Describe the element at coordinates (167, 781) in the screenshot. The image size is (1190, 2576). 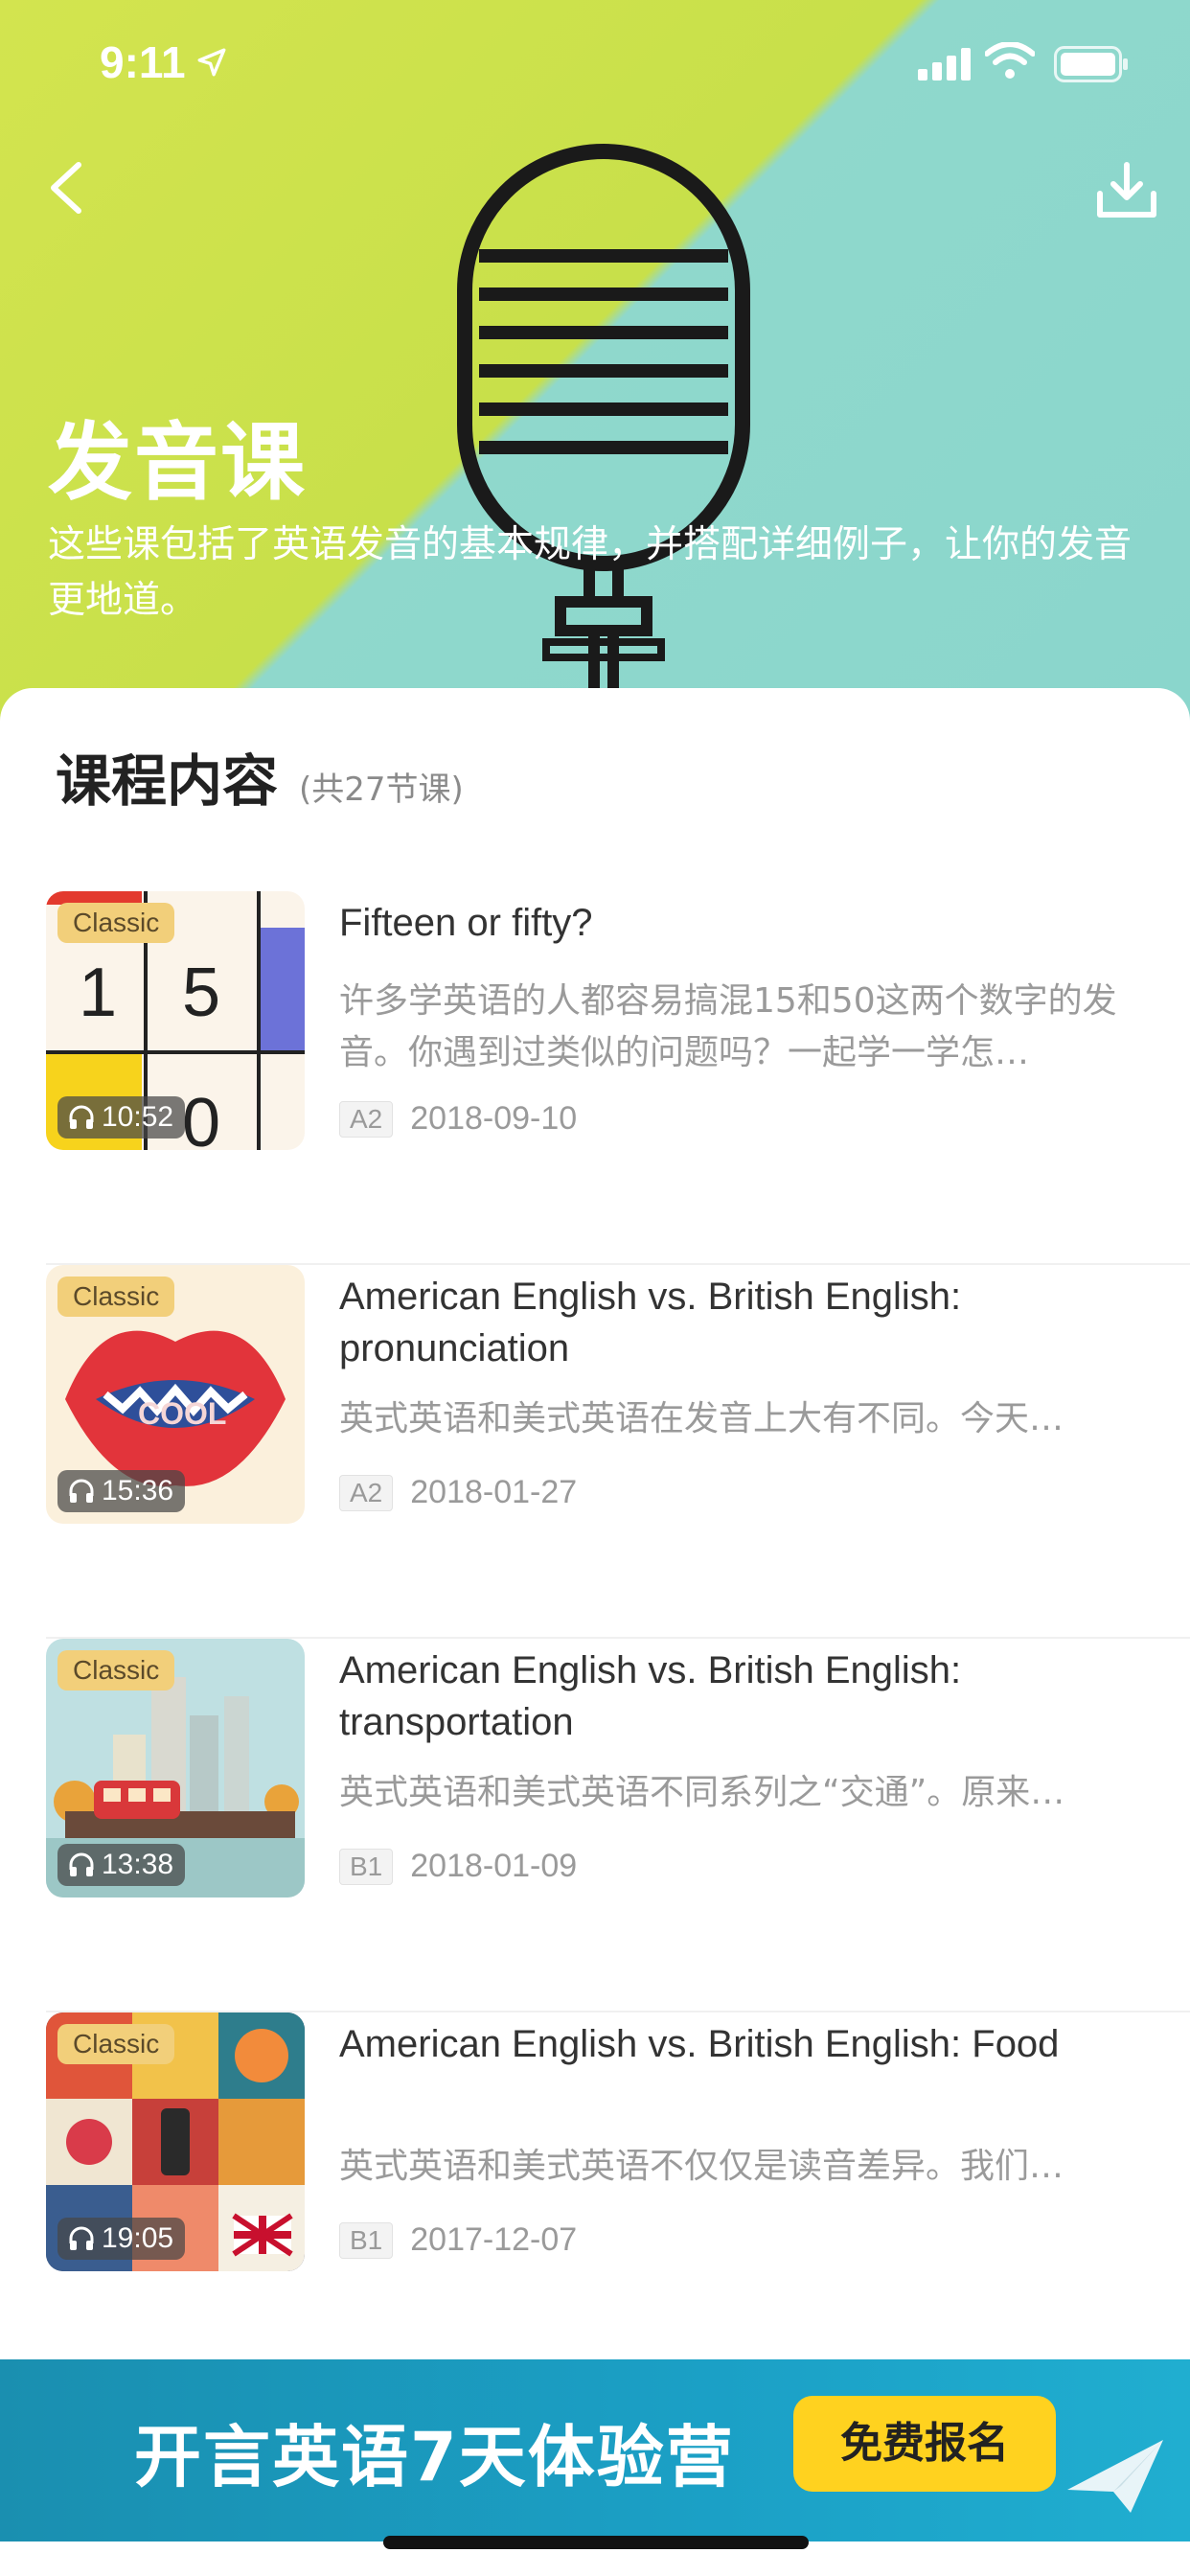
I see `section-title: 课程内容` at that location.